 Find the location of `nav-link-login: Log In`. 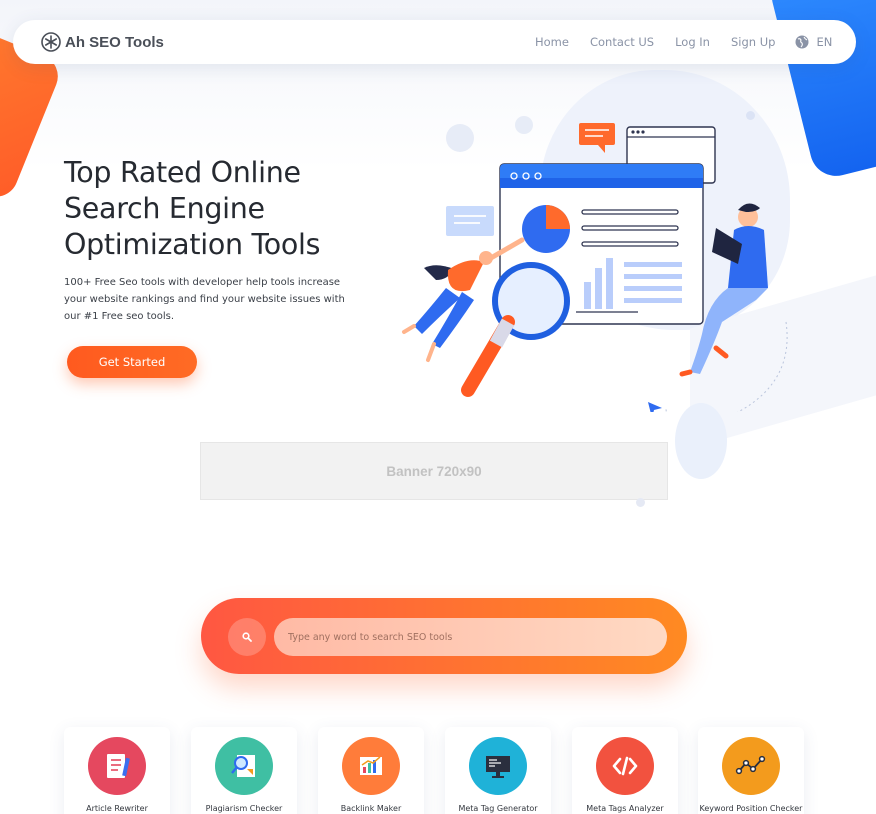

nav-link-login: Log In is located at coordinates (692, 42).